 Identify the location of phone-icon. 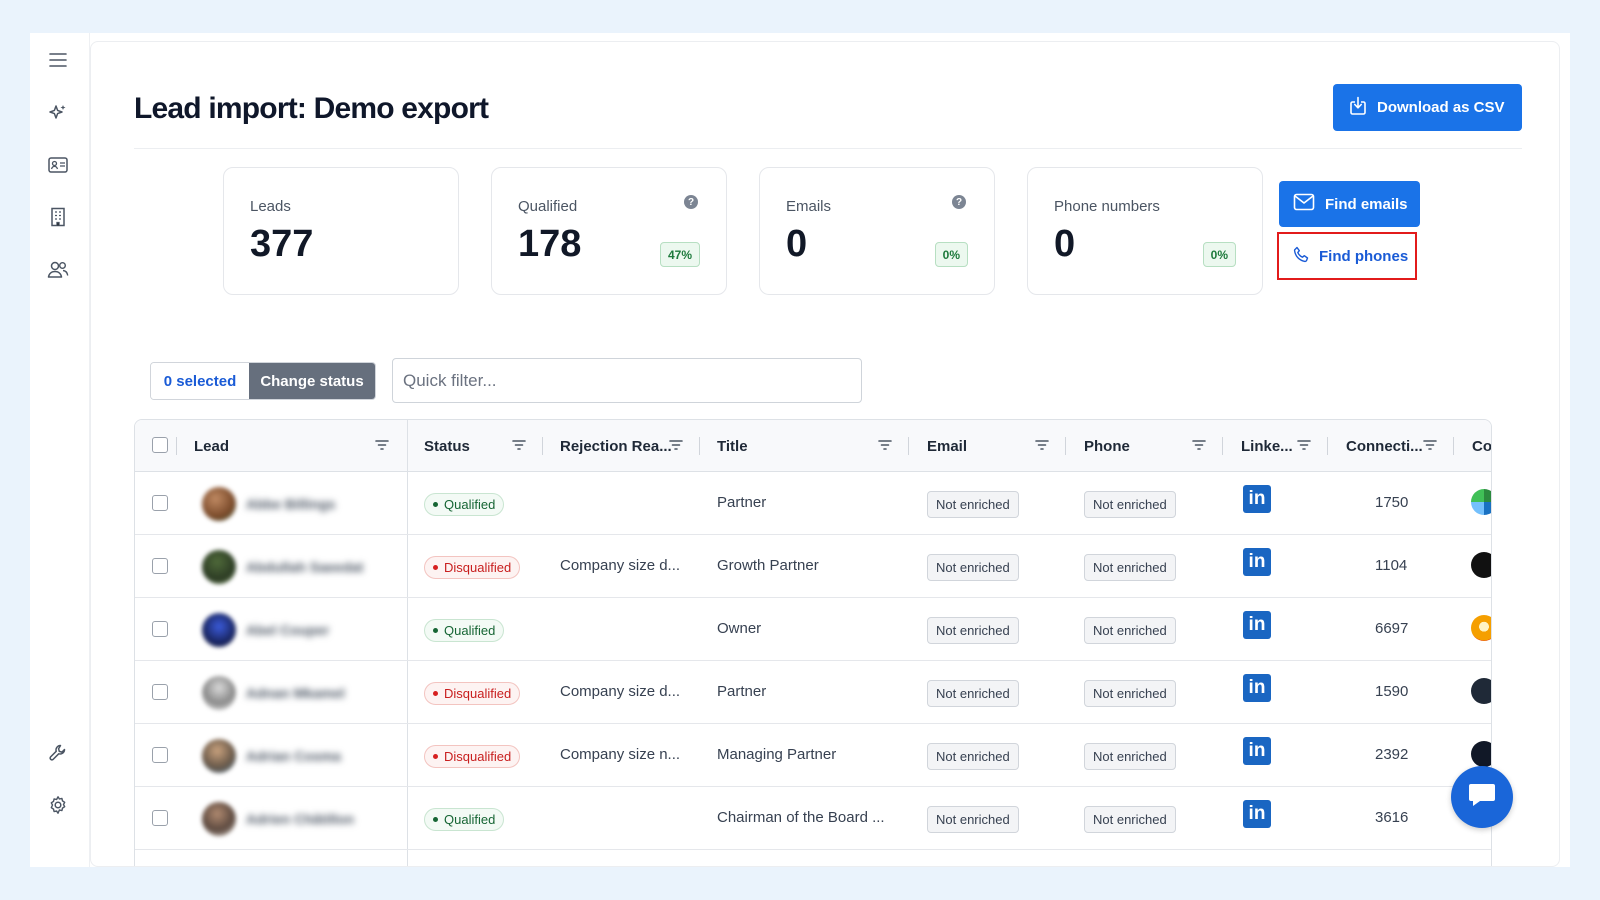
(1301, 256).